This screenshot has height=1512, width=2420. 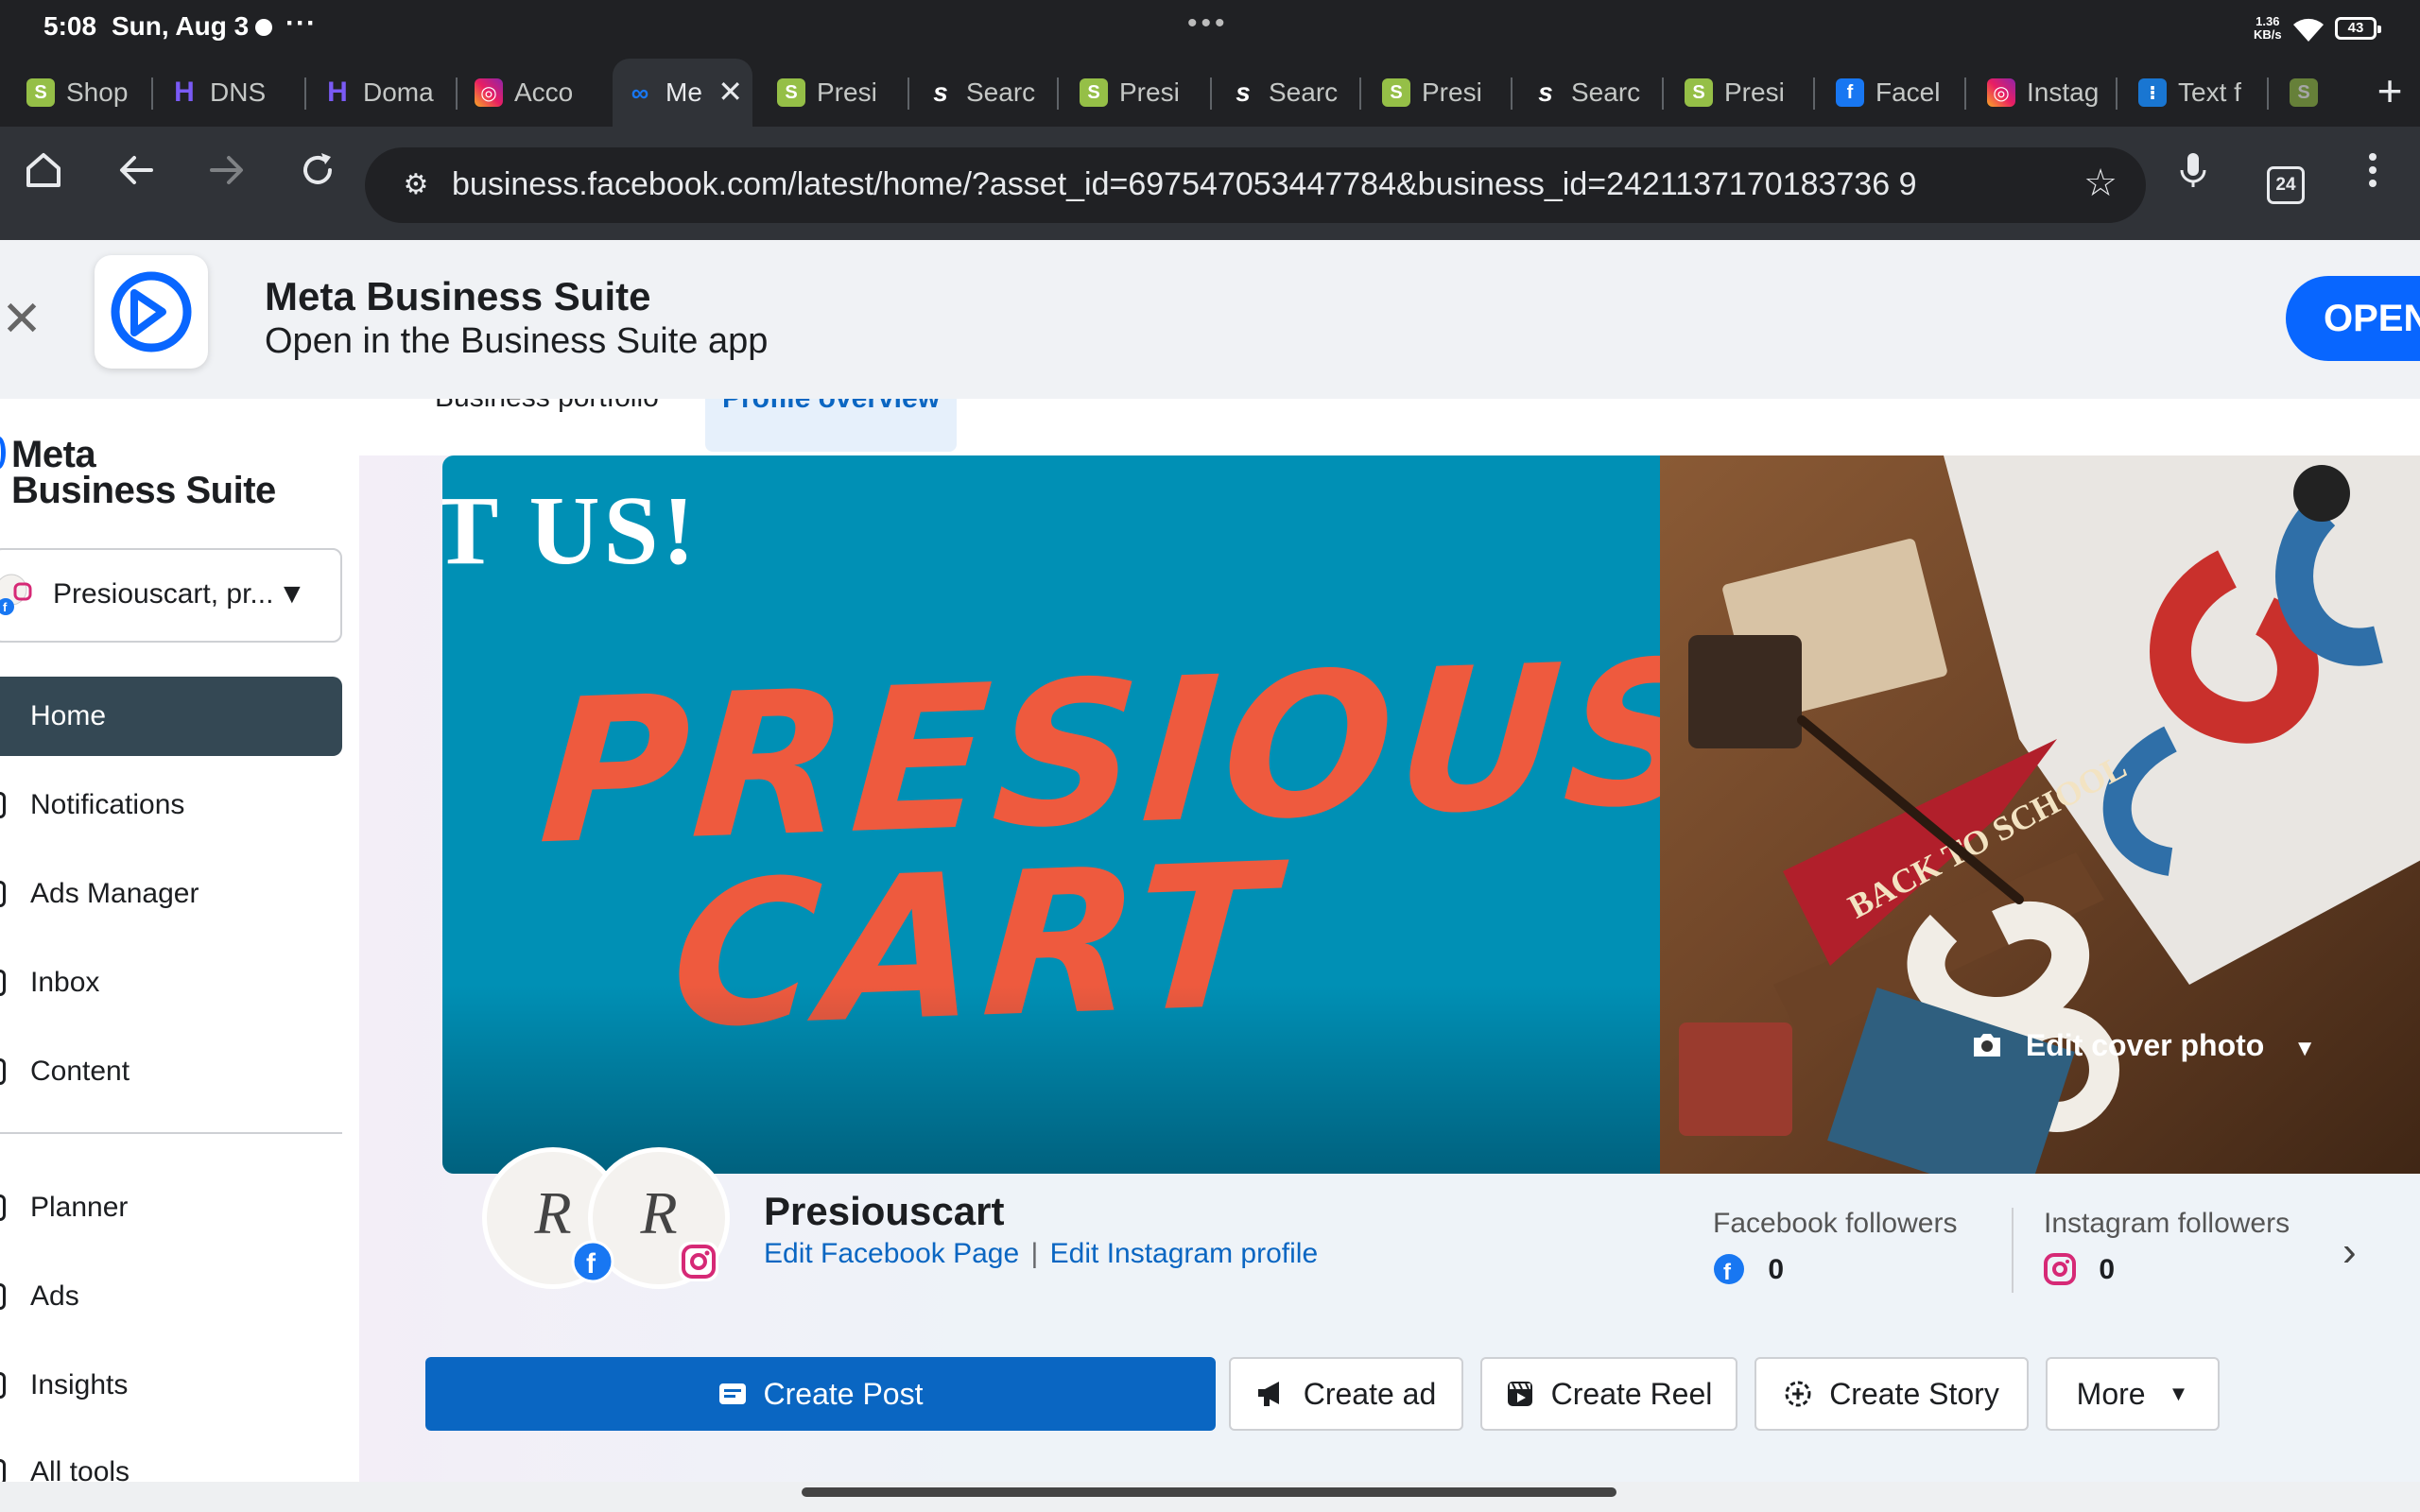 What do you see at coordinates (1987, 1045) in the screenshot?
I see `camera-icon` at bounding box center [1987, 1045].